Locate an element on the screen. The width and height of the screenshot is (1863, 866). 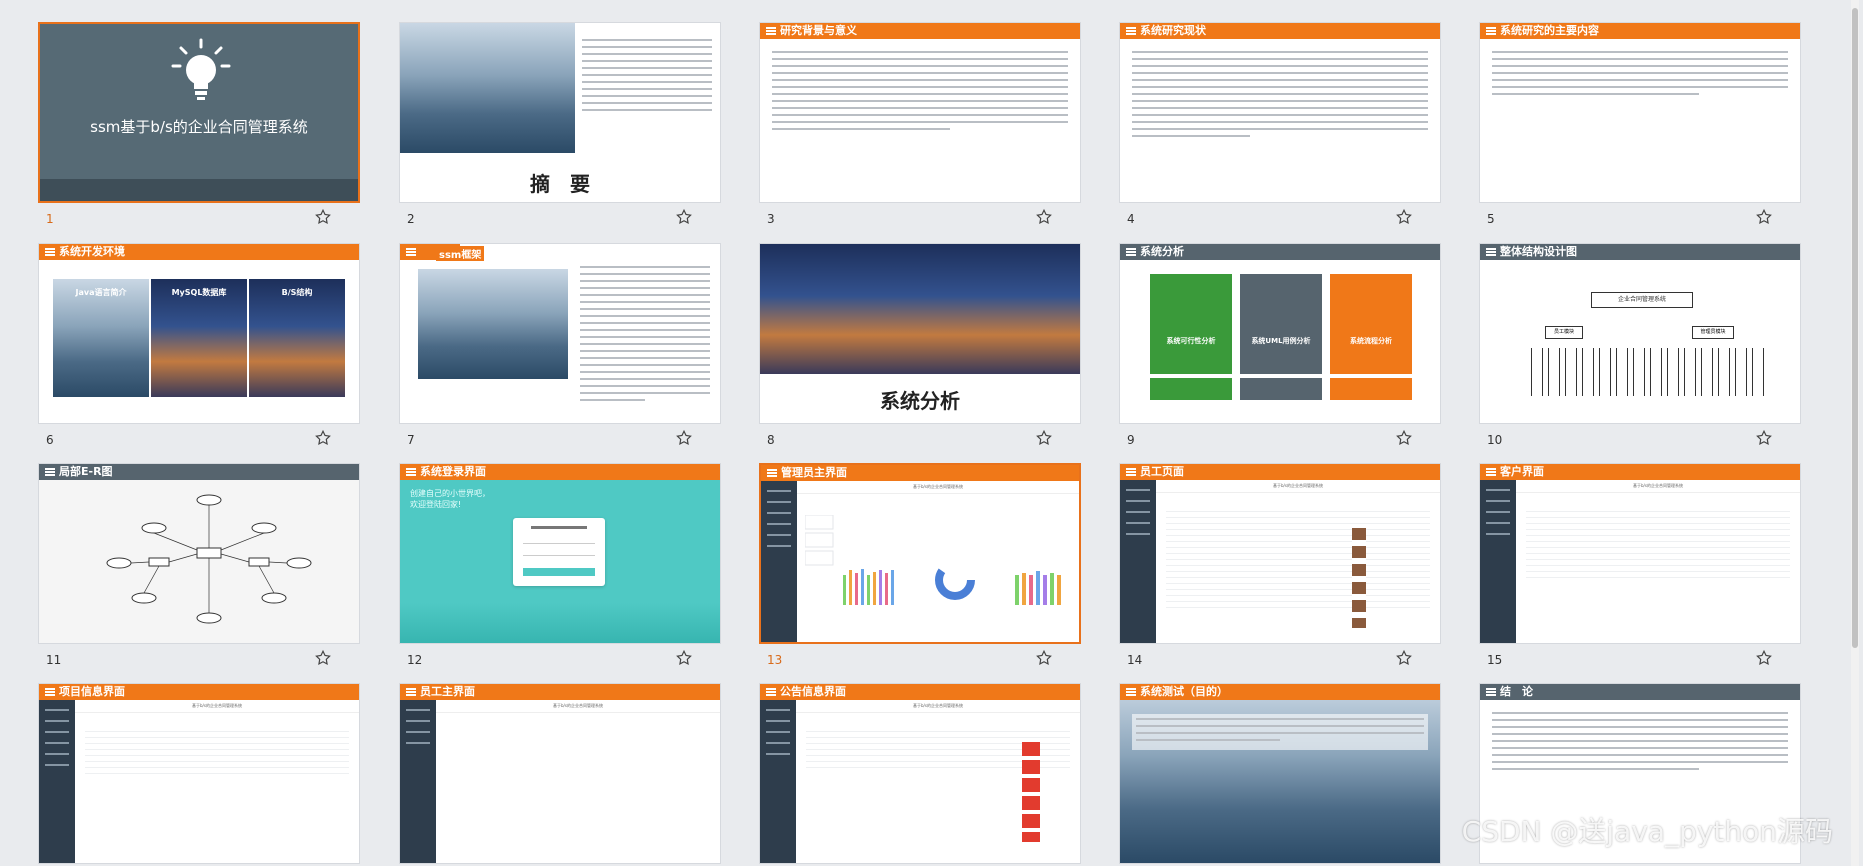
slide-title: 摘 要 is located at coordinates (560, 184).